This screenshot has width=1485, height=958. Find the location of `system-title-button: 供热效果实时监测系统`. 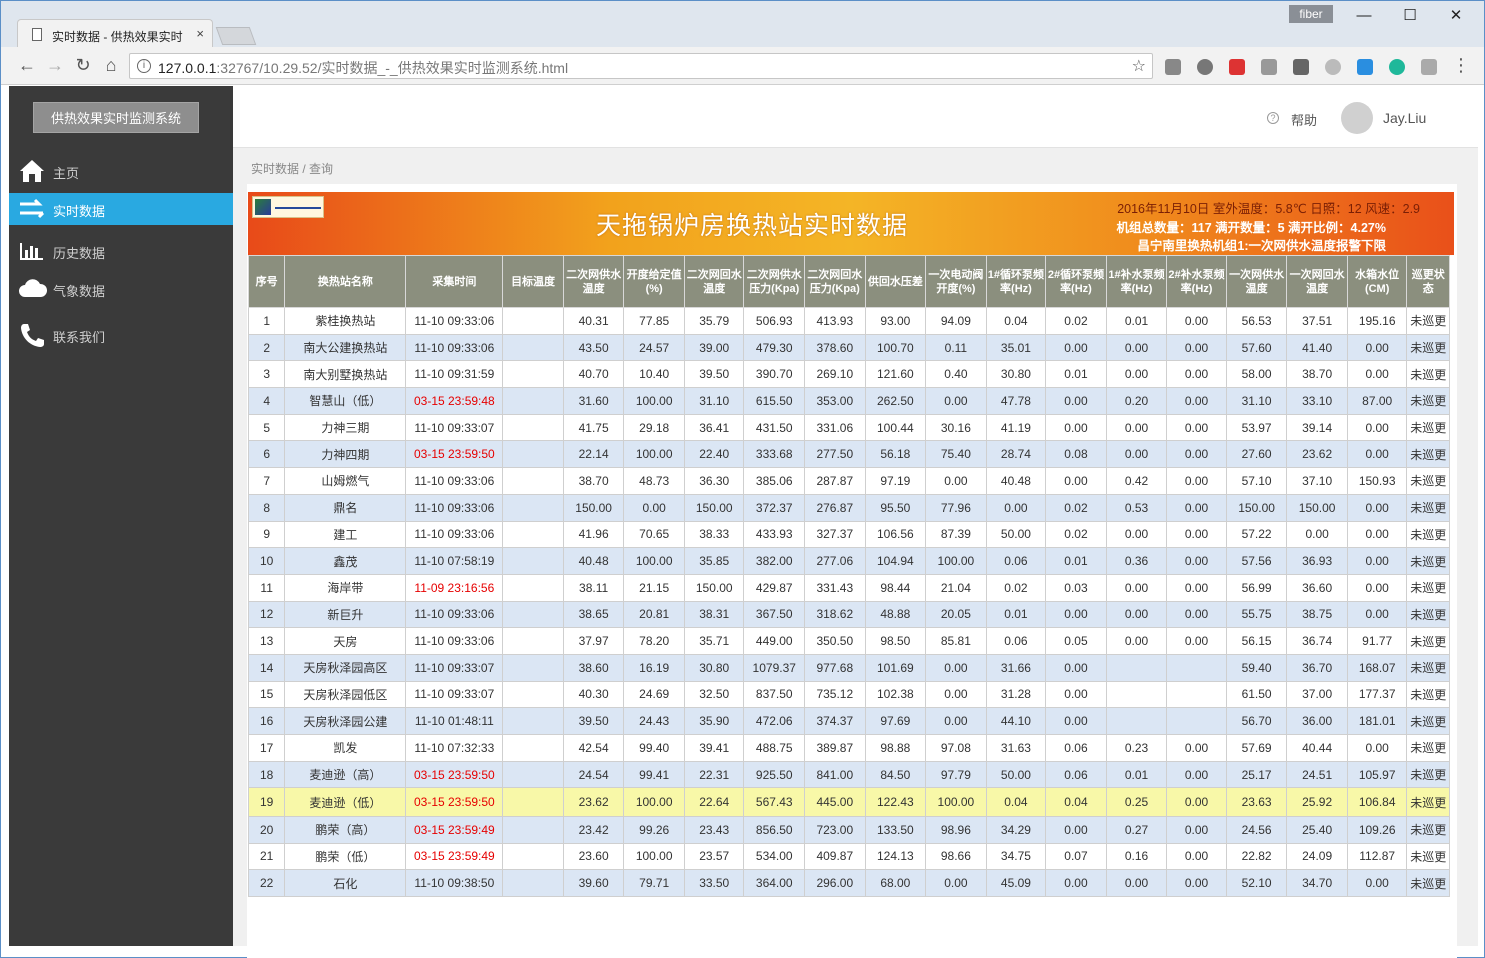

system-title-button: 供热效果实时监测系统 is located at coordinates (116, 117).